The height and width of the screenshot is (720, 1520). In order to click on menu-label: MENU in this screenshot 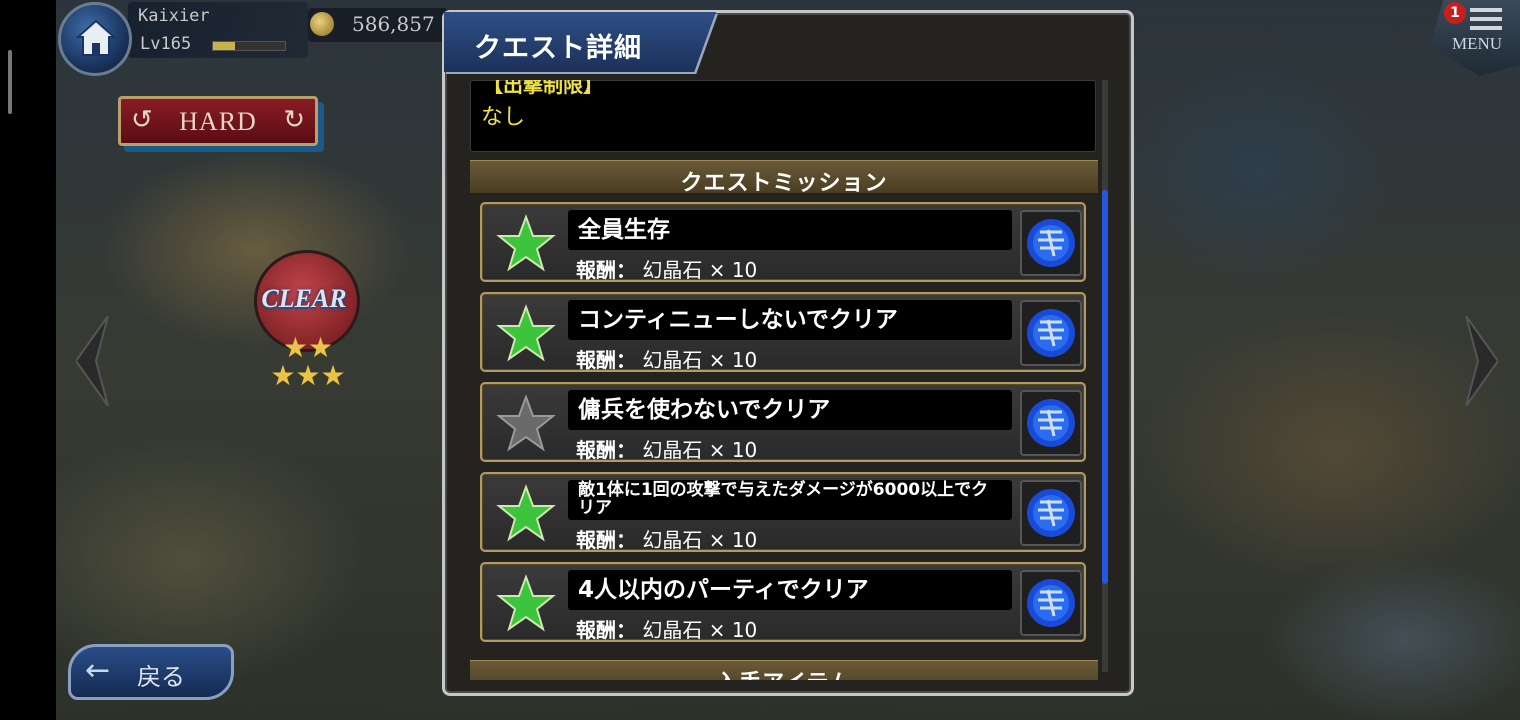, I will do `click(1477, 43)`.